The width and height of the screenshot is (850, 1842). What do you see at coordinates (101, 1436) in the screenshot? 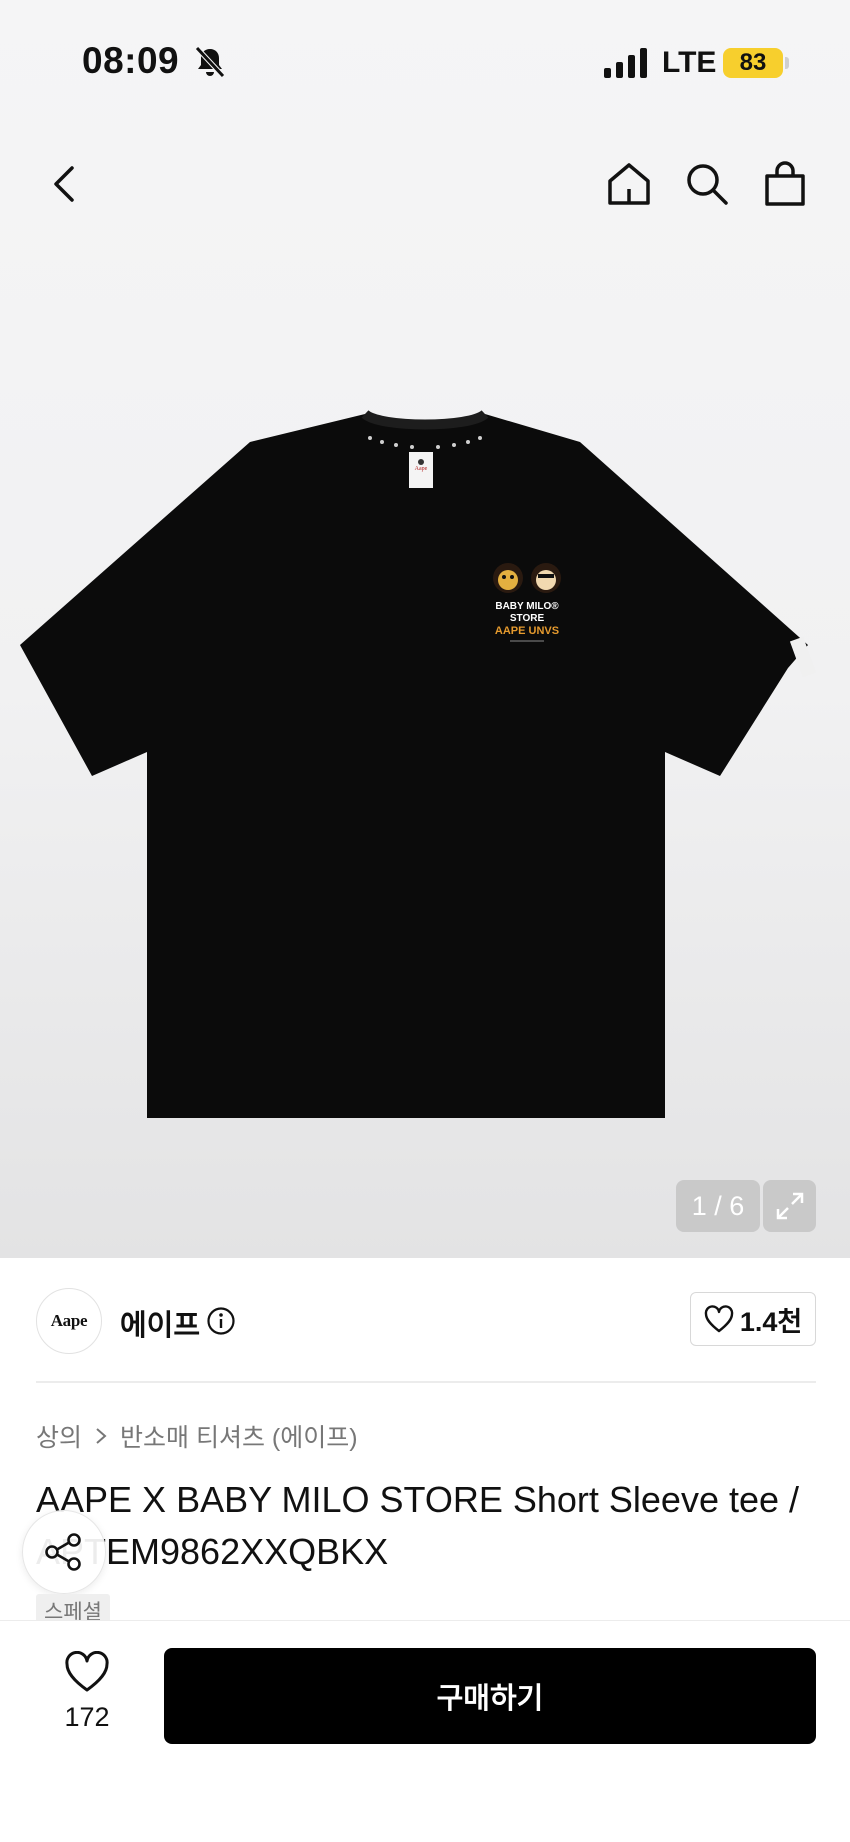
I see `chevron-right-icon` at bounding box center [101, 1436].